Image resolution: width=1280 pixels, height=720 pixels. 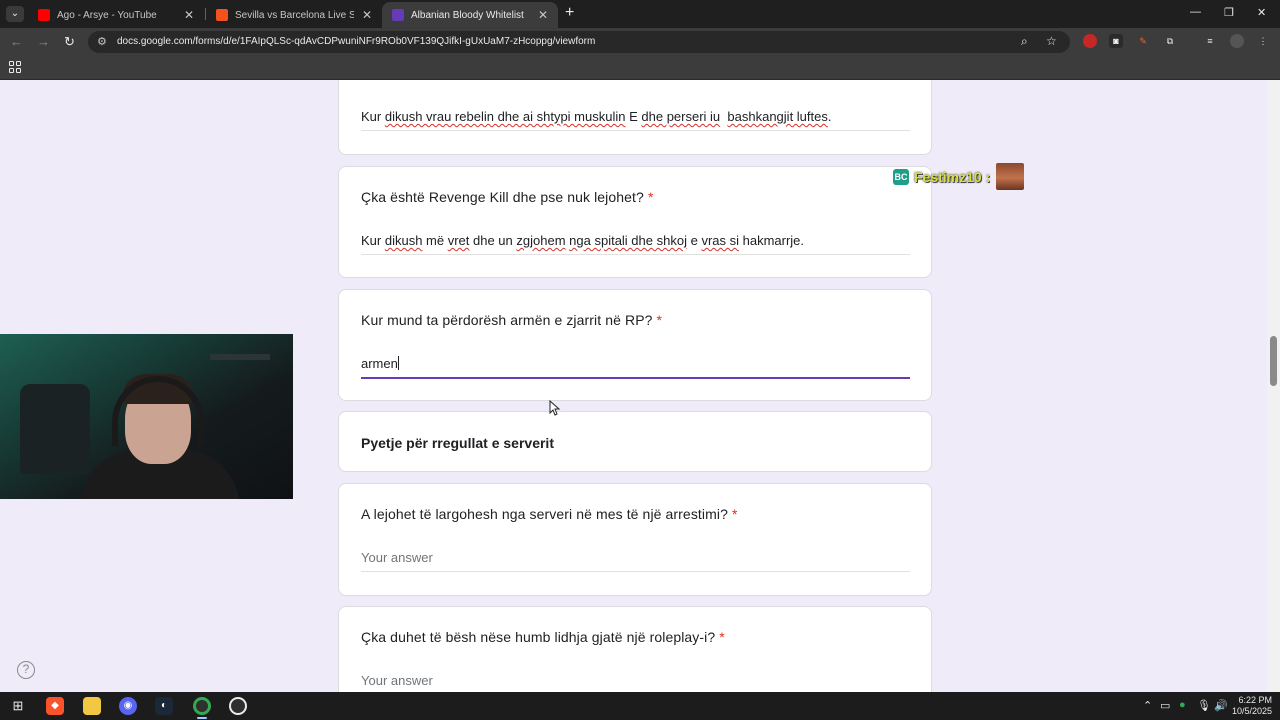 What do you see at coordinates (901, 176) in the screenshot?
I see `chat-badge-icon: BC` at bounding box center [901, 176].